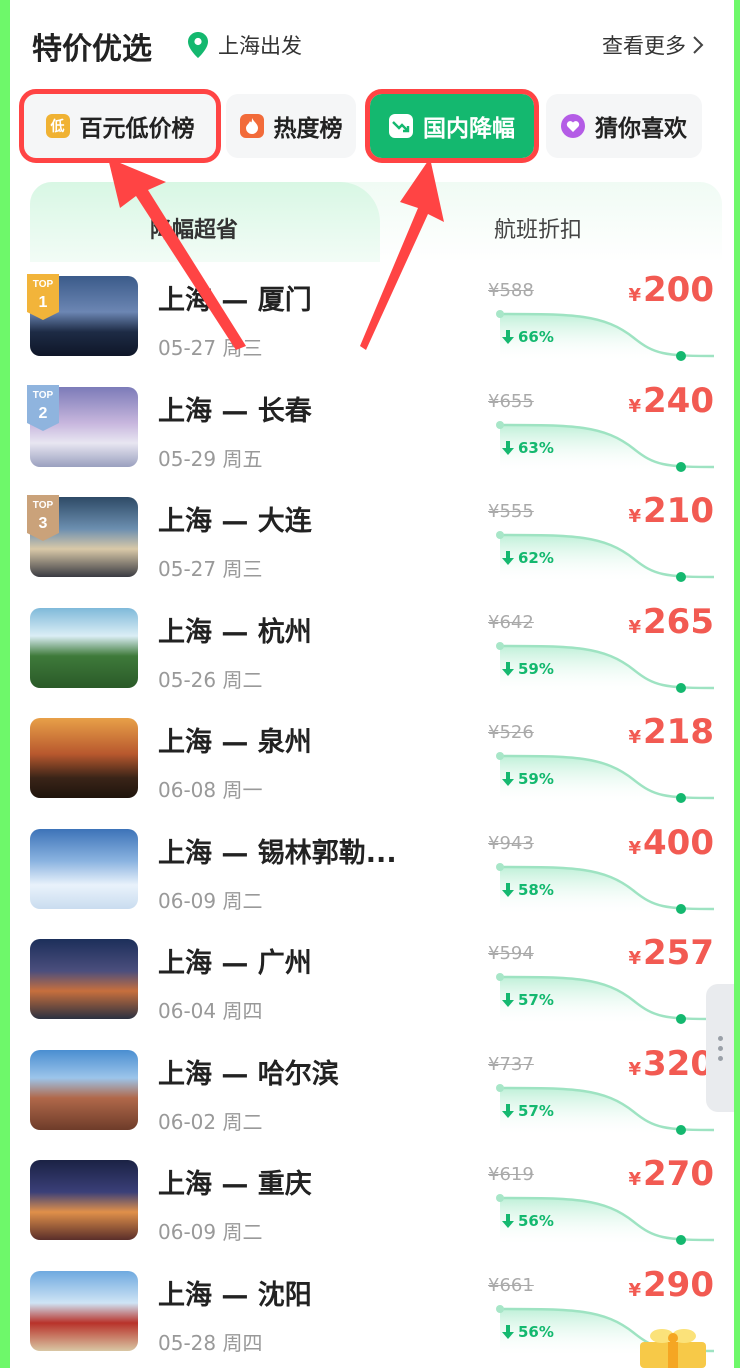 This screenshot has height=1368, width=740. Describe the element at coordinates (372, 759) in the screenshot. I see `deal-row: 上海 — 泉州 06-08 周一 ¥526 59% ¥218` at that location.